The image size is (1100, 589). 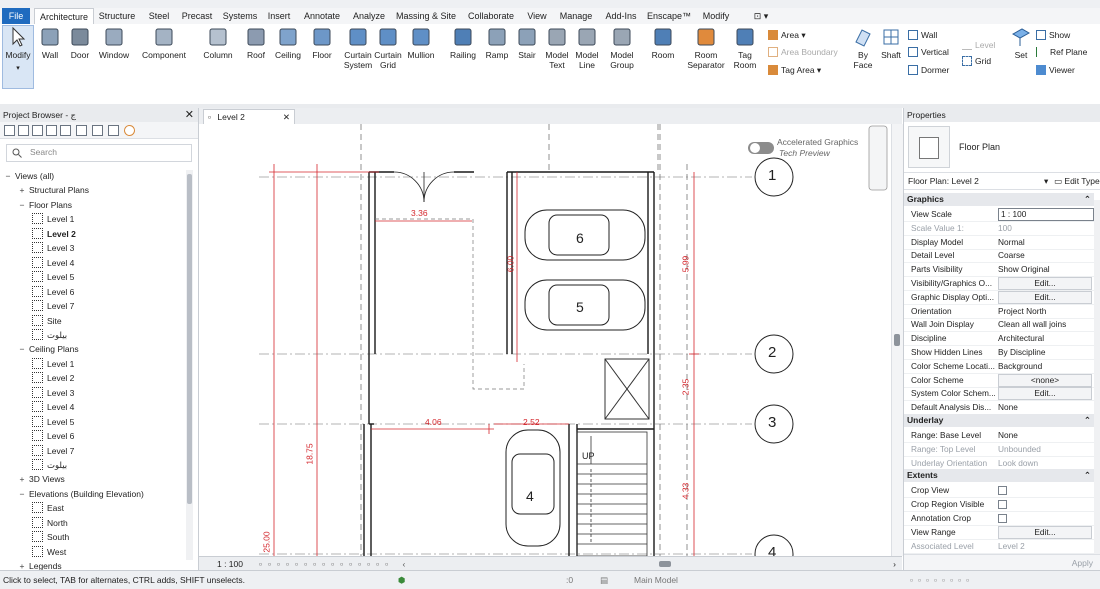 I want to click on tab-massing-site: Massing & Site, so click(x=426, y=16).